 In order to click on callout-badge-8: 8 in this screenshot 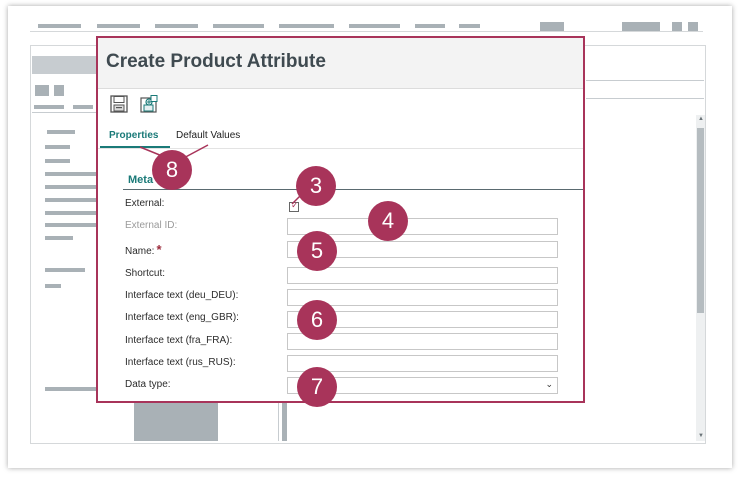, I will do `click(172, 170)`.